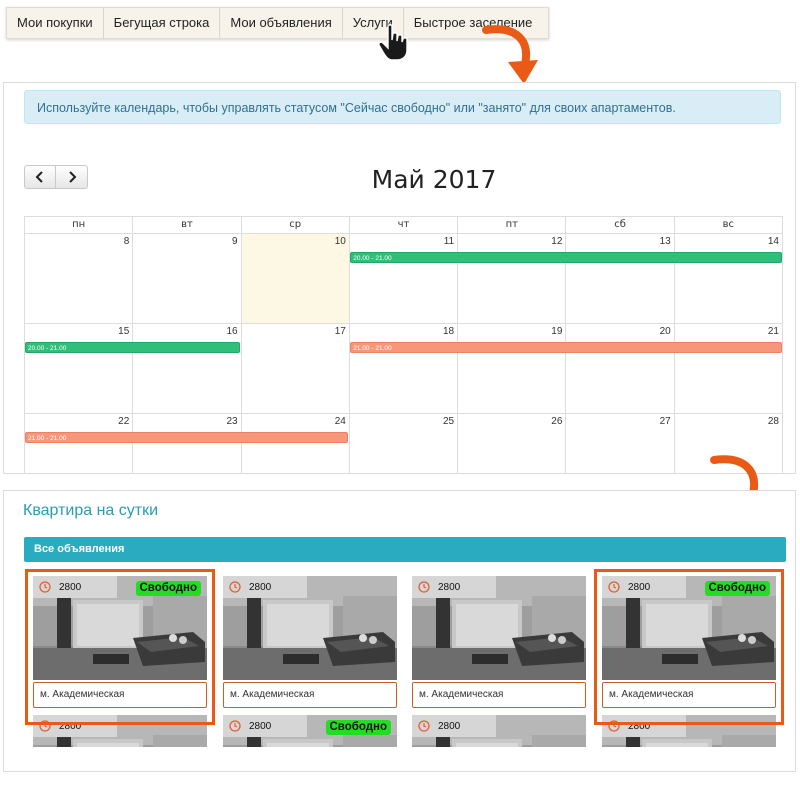  What do you see at coordinates (162, 23) in the screenshot?
I see `nav-ticker: Бегущая строка` at bounding box center [162, 23].